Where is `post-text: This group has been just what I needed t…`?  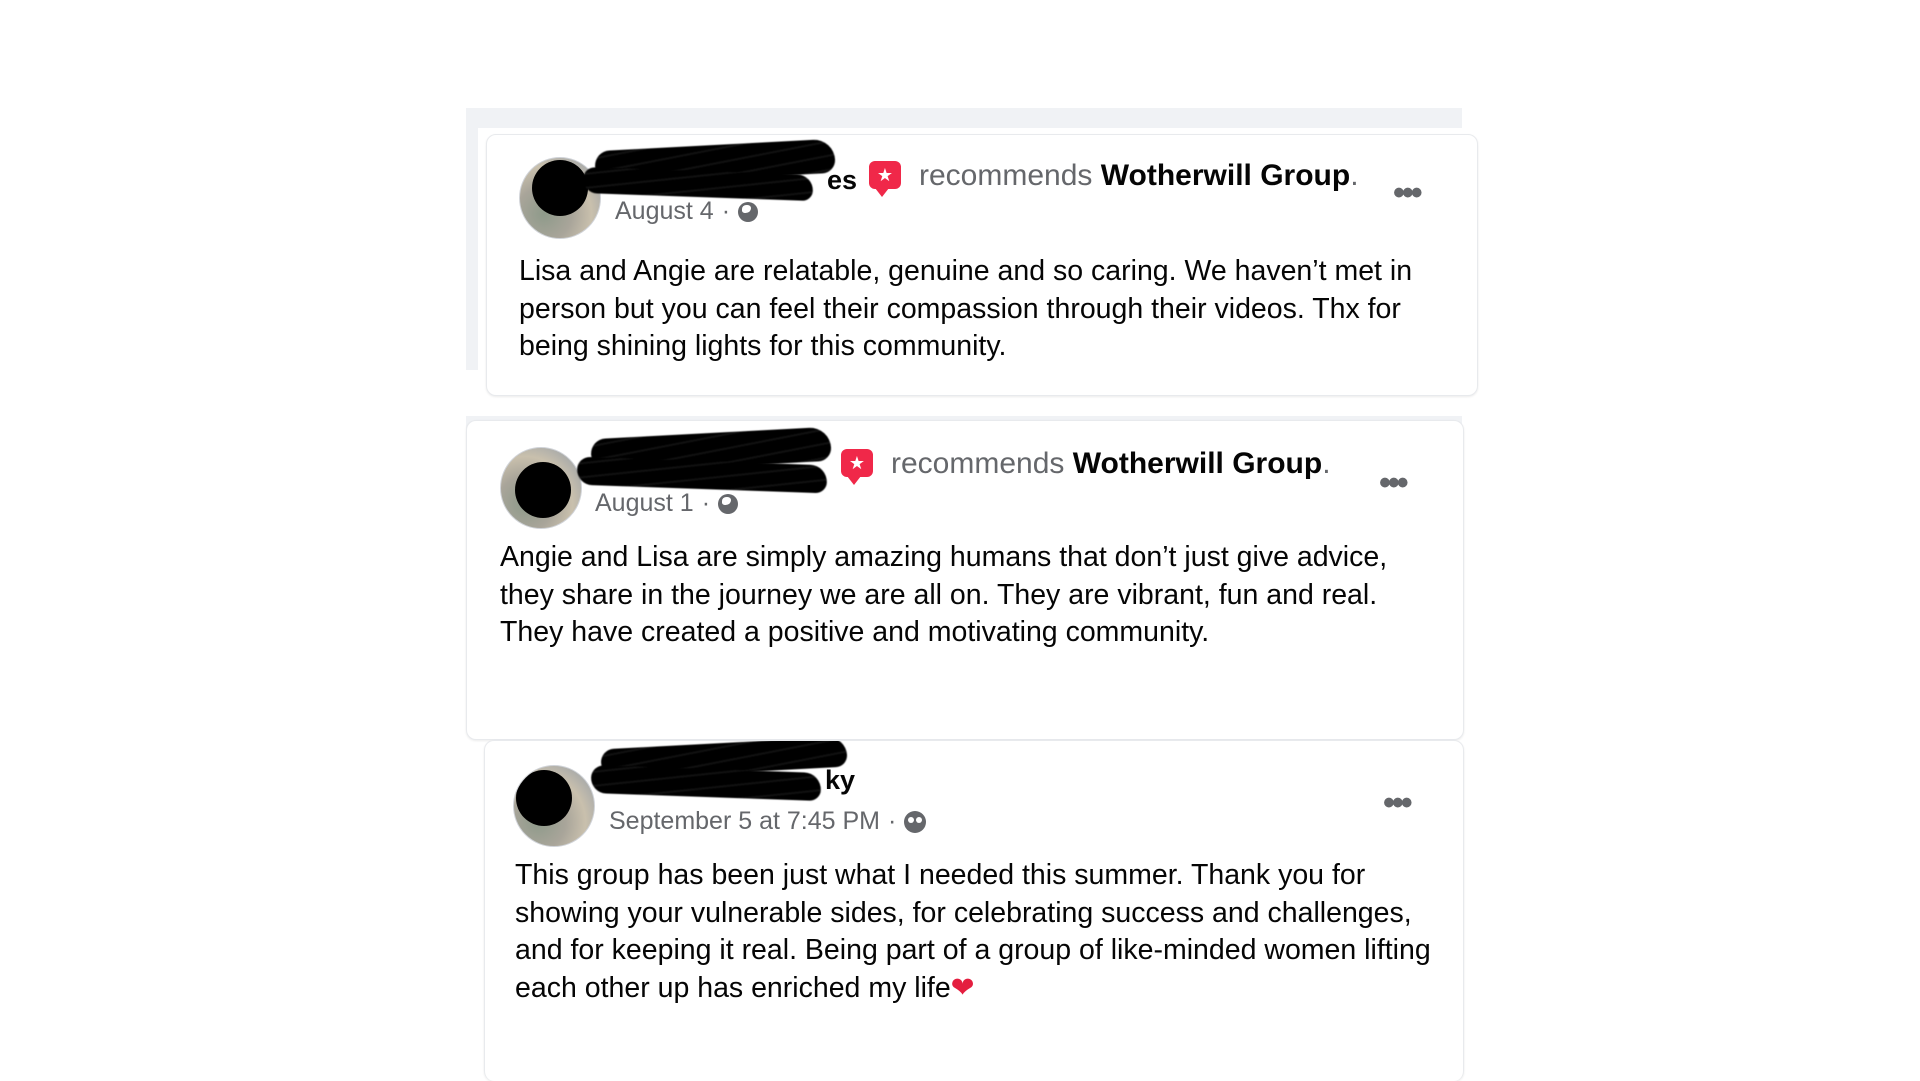 post-text: This group has been just what I needed t… is located at coordinates (980, 932).